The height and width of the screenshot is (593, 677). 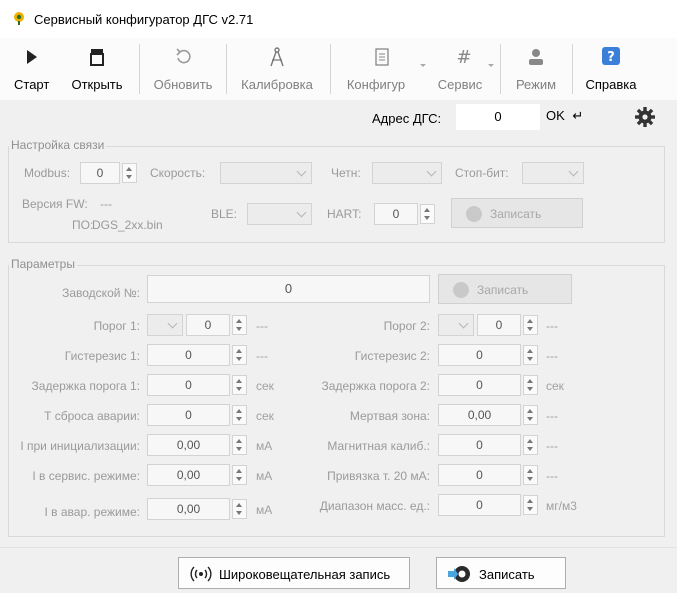 I want to click on parity-select, so click(x=407, y=173).